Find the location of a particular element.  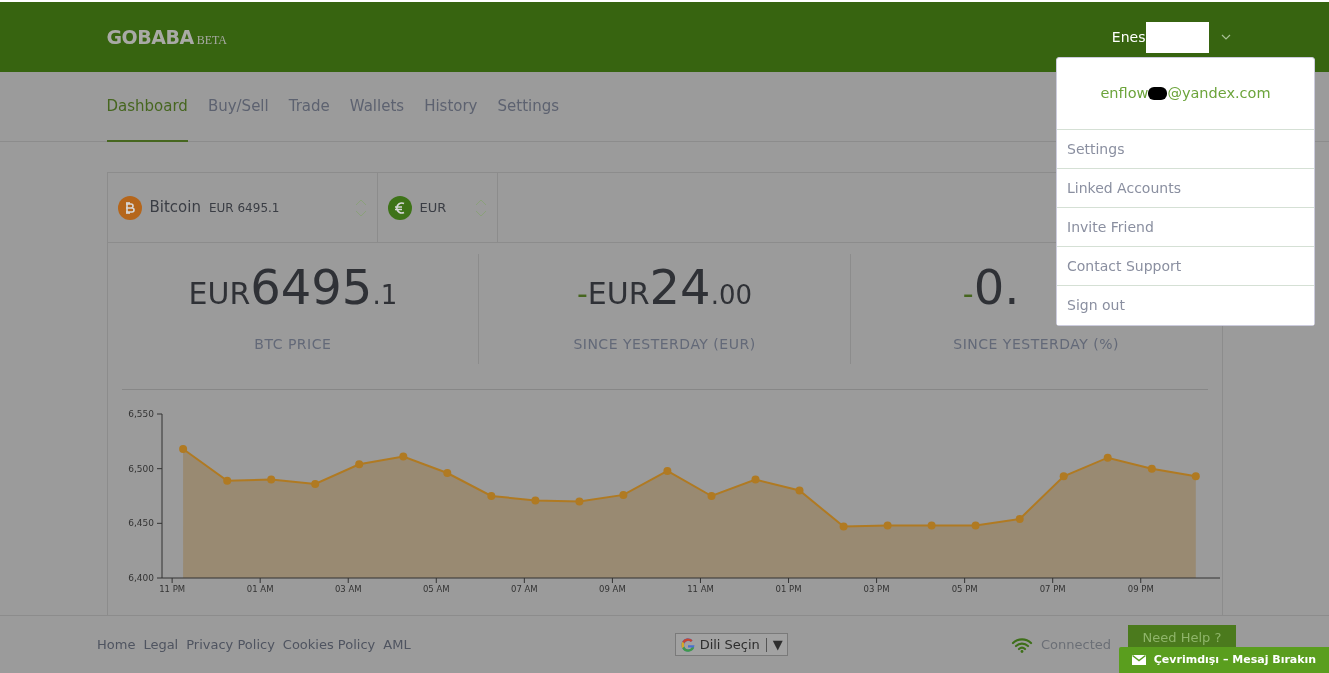

x-tick-label: 07 AM is located at coordinates (524, 589).